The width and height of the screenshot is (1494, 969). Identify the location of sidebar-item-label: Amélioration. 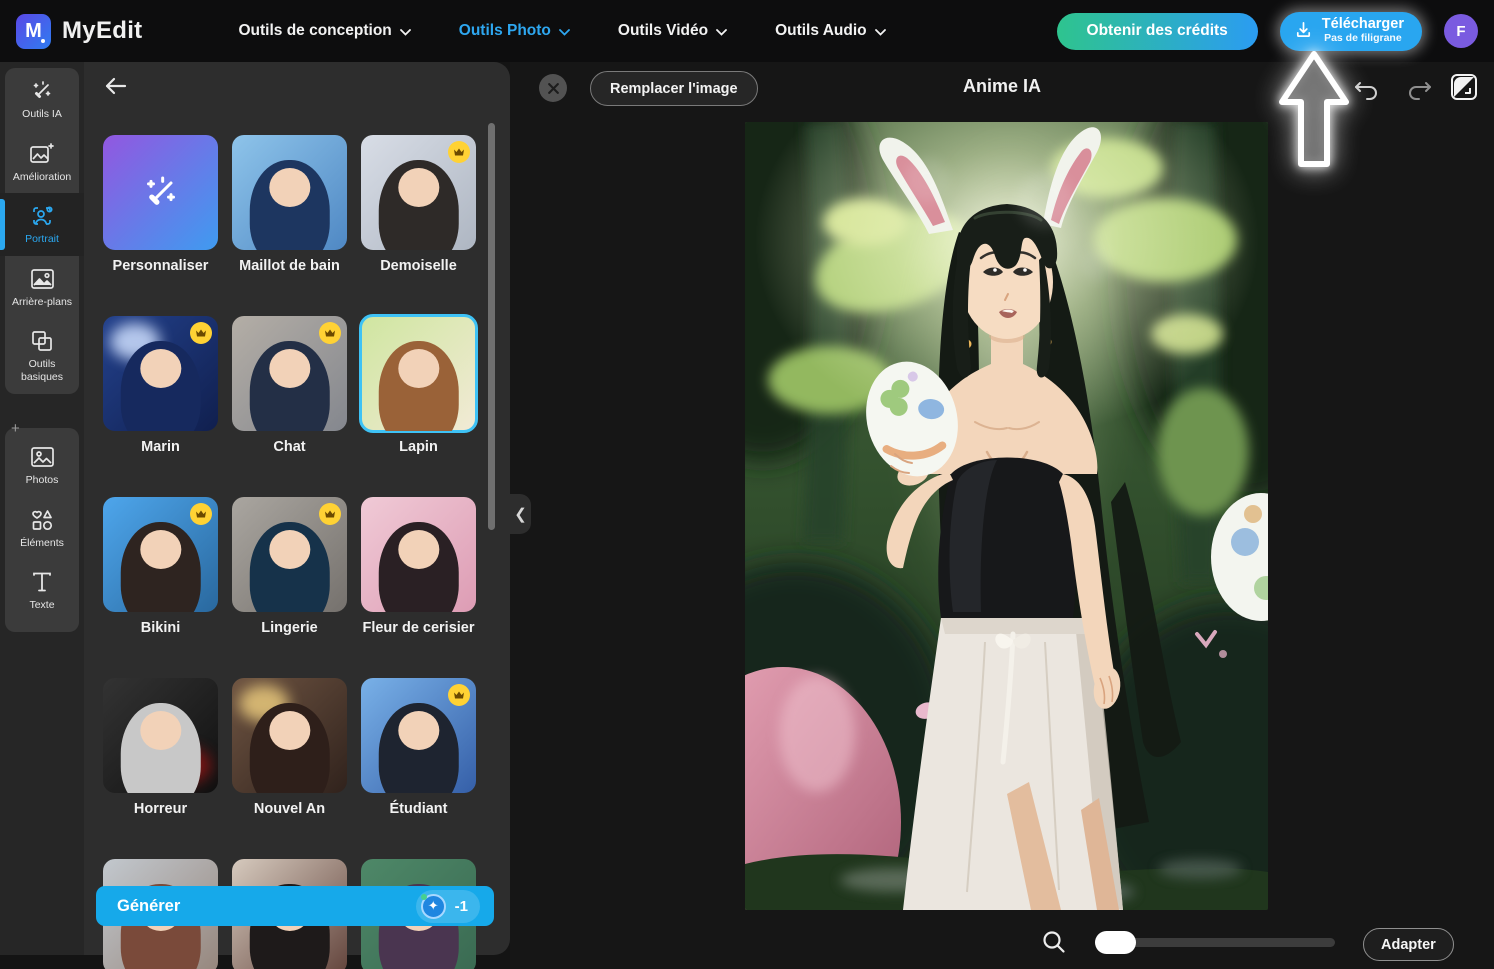
(42, 176).